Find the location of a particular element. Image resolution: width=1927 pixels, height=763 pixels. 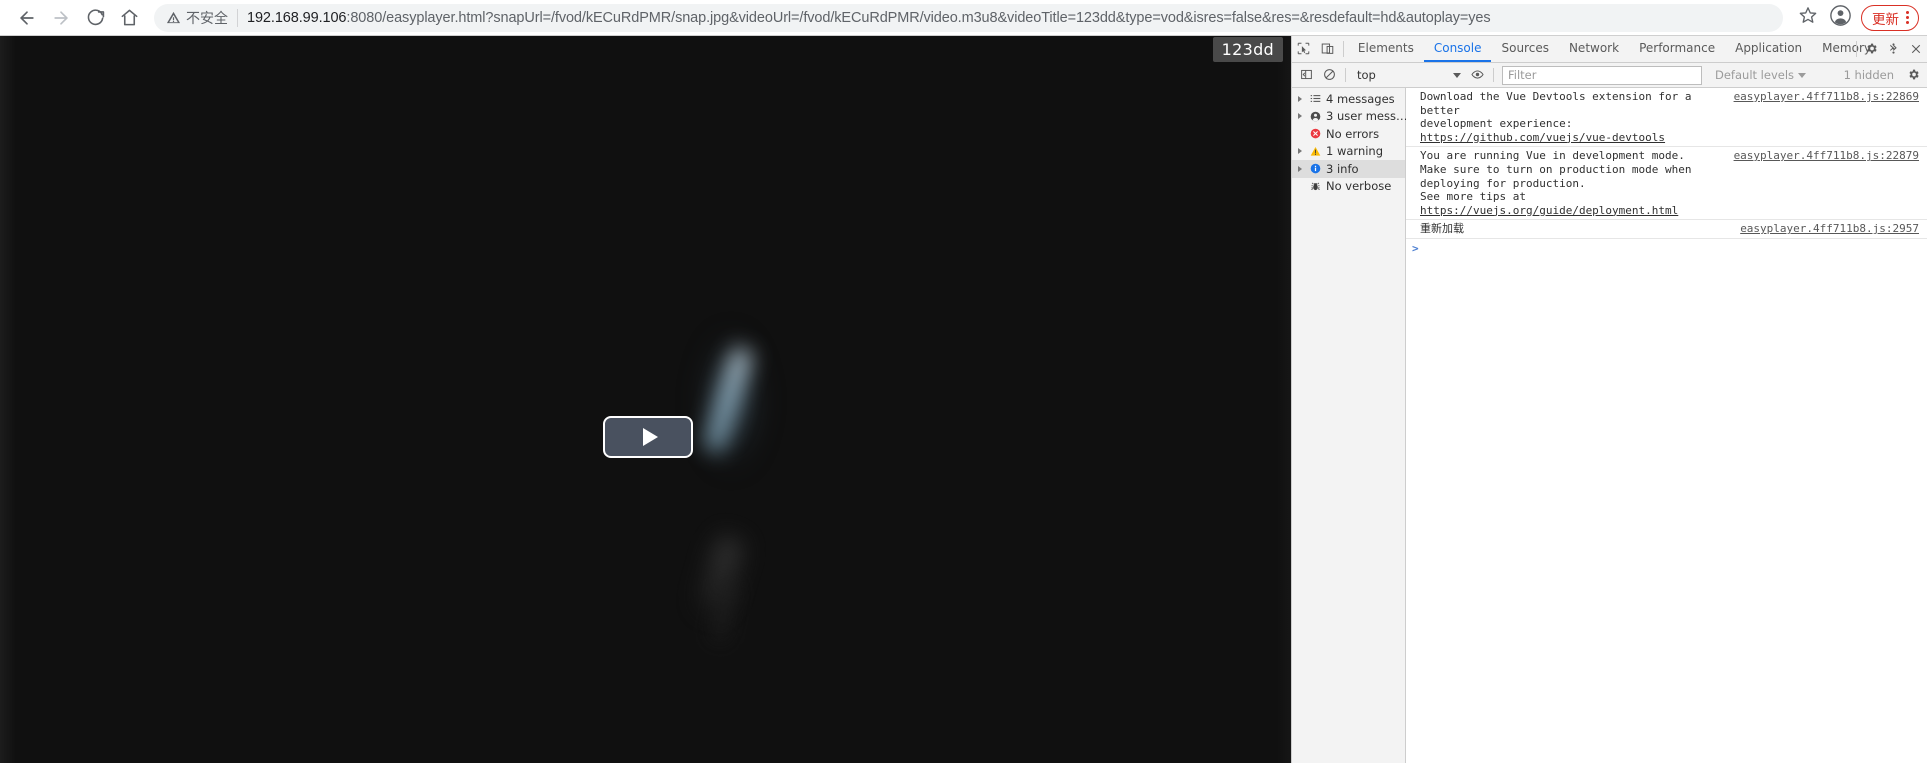

prompt-chevron-icon: > is located at coordinates (1415, 248).